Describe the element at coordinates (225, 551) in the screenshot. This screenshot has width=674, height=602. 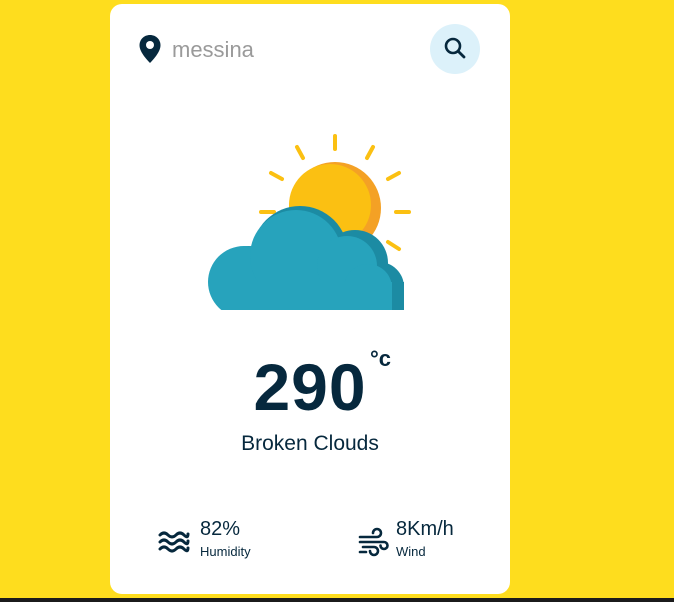
I see `humidity-label: Humidity` at that location.